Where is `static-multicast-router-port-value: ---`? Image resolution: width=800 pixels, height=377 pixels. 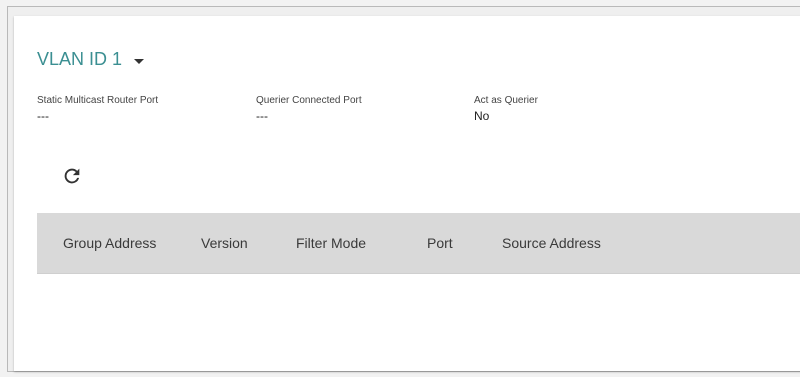 static-multicast-router-port-value: --- is located at coordinates (43, 116).